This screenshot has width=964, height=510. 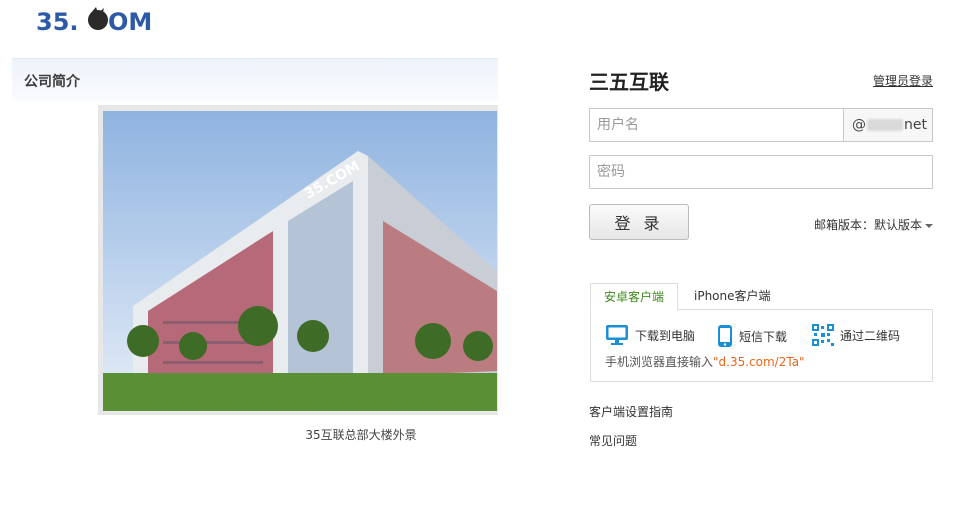 What do you see at coordinates (870, 335) in the screenshot?
I see `qrcode-download-label: 通过二维码` at bounding box center [870, 335].